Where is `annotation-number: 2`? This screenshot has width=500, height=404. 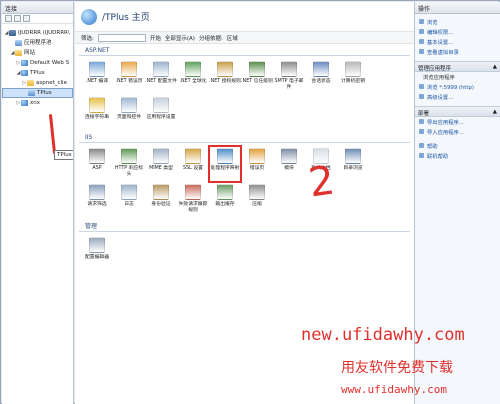 annotation-number: 2 is located at coordinates (321, 182).